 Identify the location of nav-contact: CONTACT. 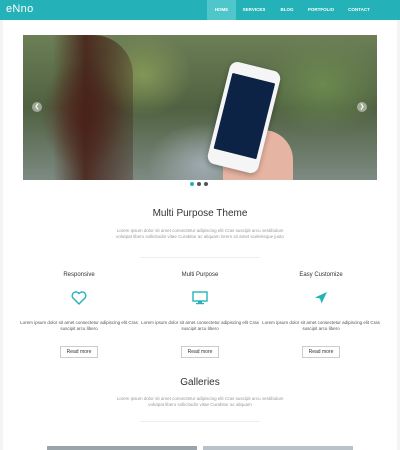
(359, 10).